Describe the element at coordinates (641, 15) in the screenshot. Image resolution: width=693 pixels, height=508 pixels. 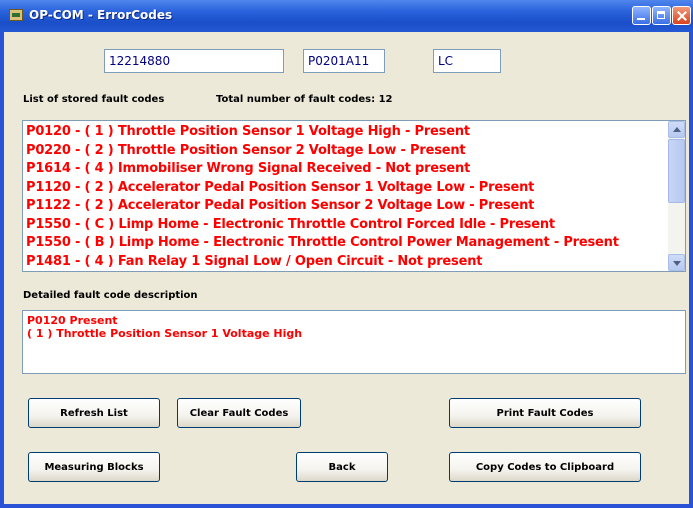
I see `minimize-icon` at that location.